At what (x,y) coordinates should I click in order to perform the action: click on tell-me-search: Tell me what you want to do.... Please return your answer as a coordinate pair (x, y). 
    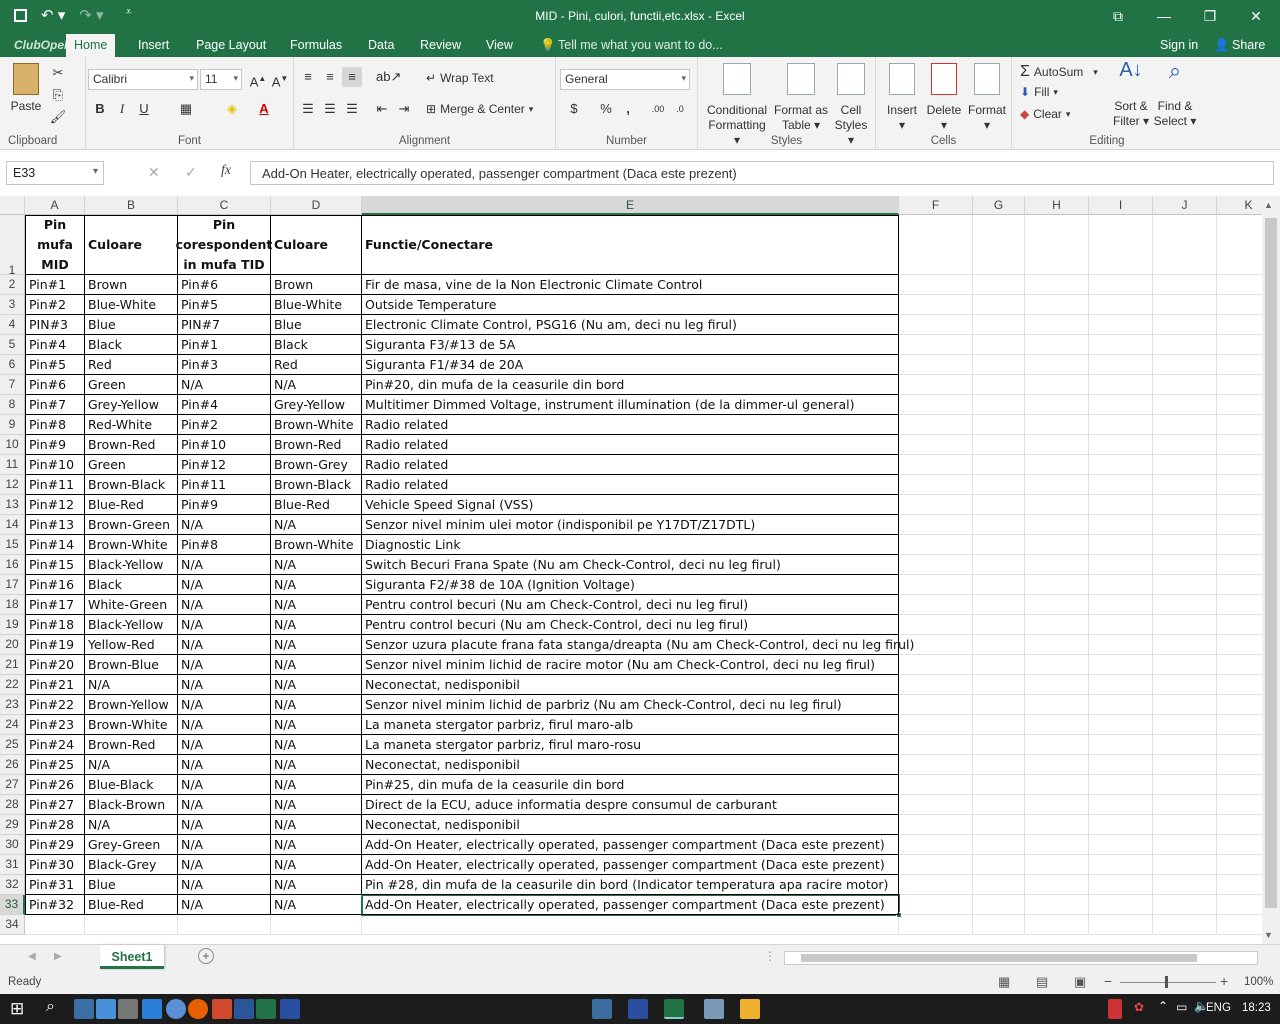
    Looking at the image, I should click on (640, 45).